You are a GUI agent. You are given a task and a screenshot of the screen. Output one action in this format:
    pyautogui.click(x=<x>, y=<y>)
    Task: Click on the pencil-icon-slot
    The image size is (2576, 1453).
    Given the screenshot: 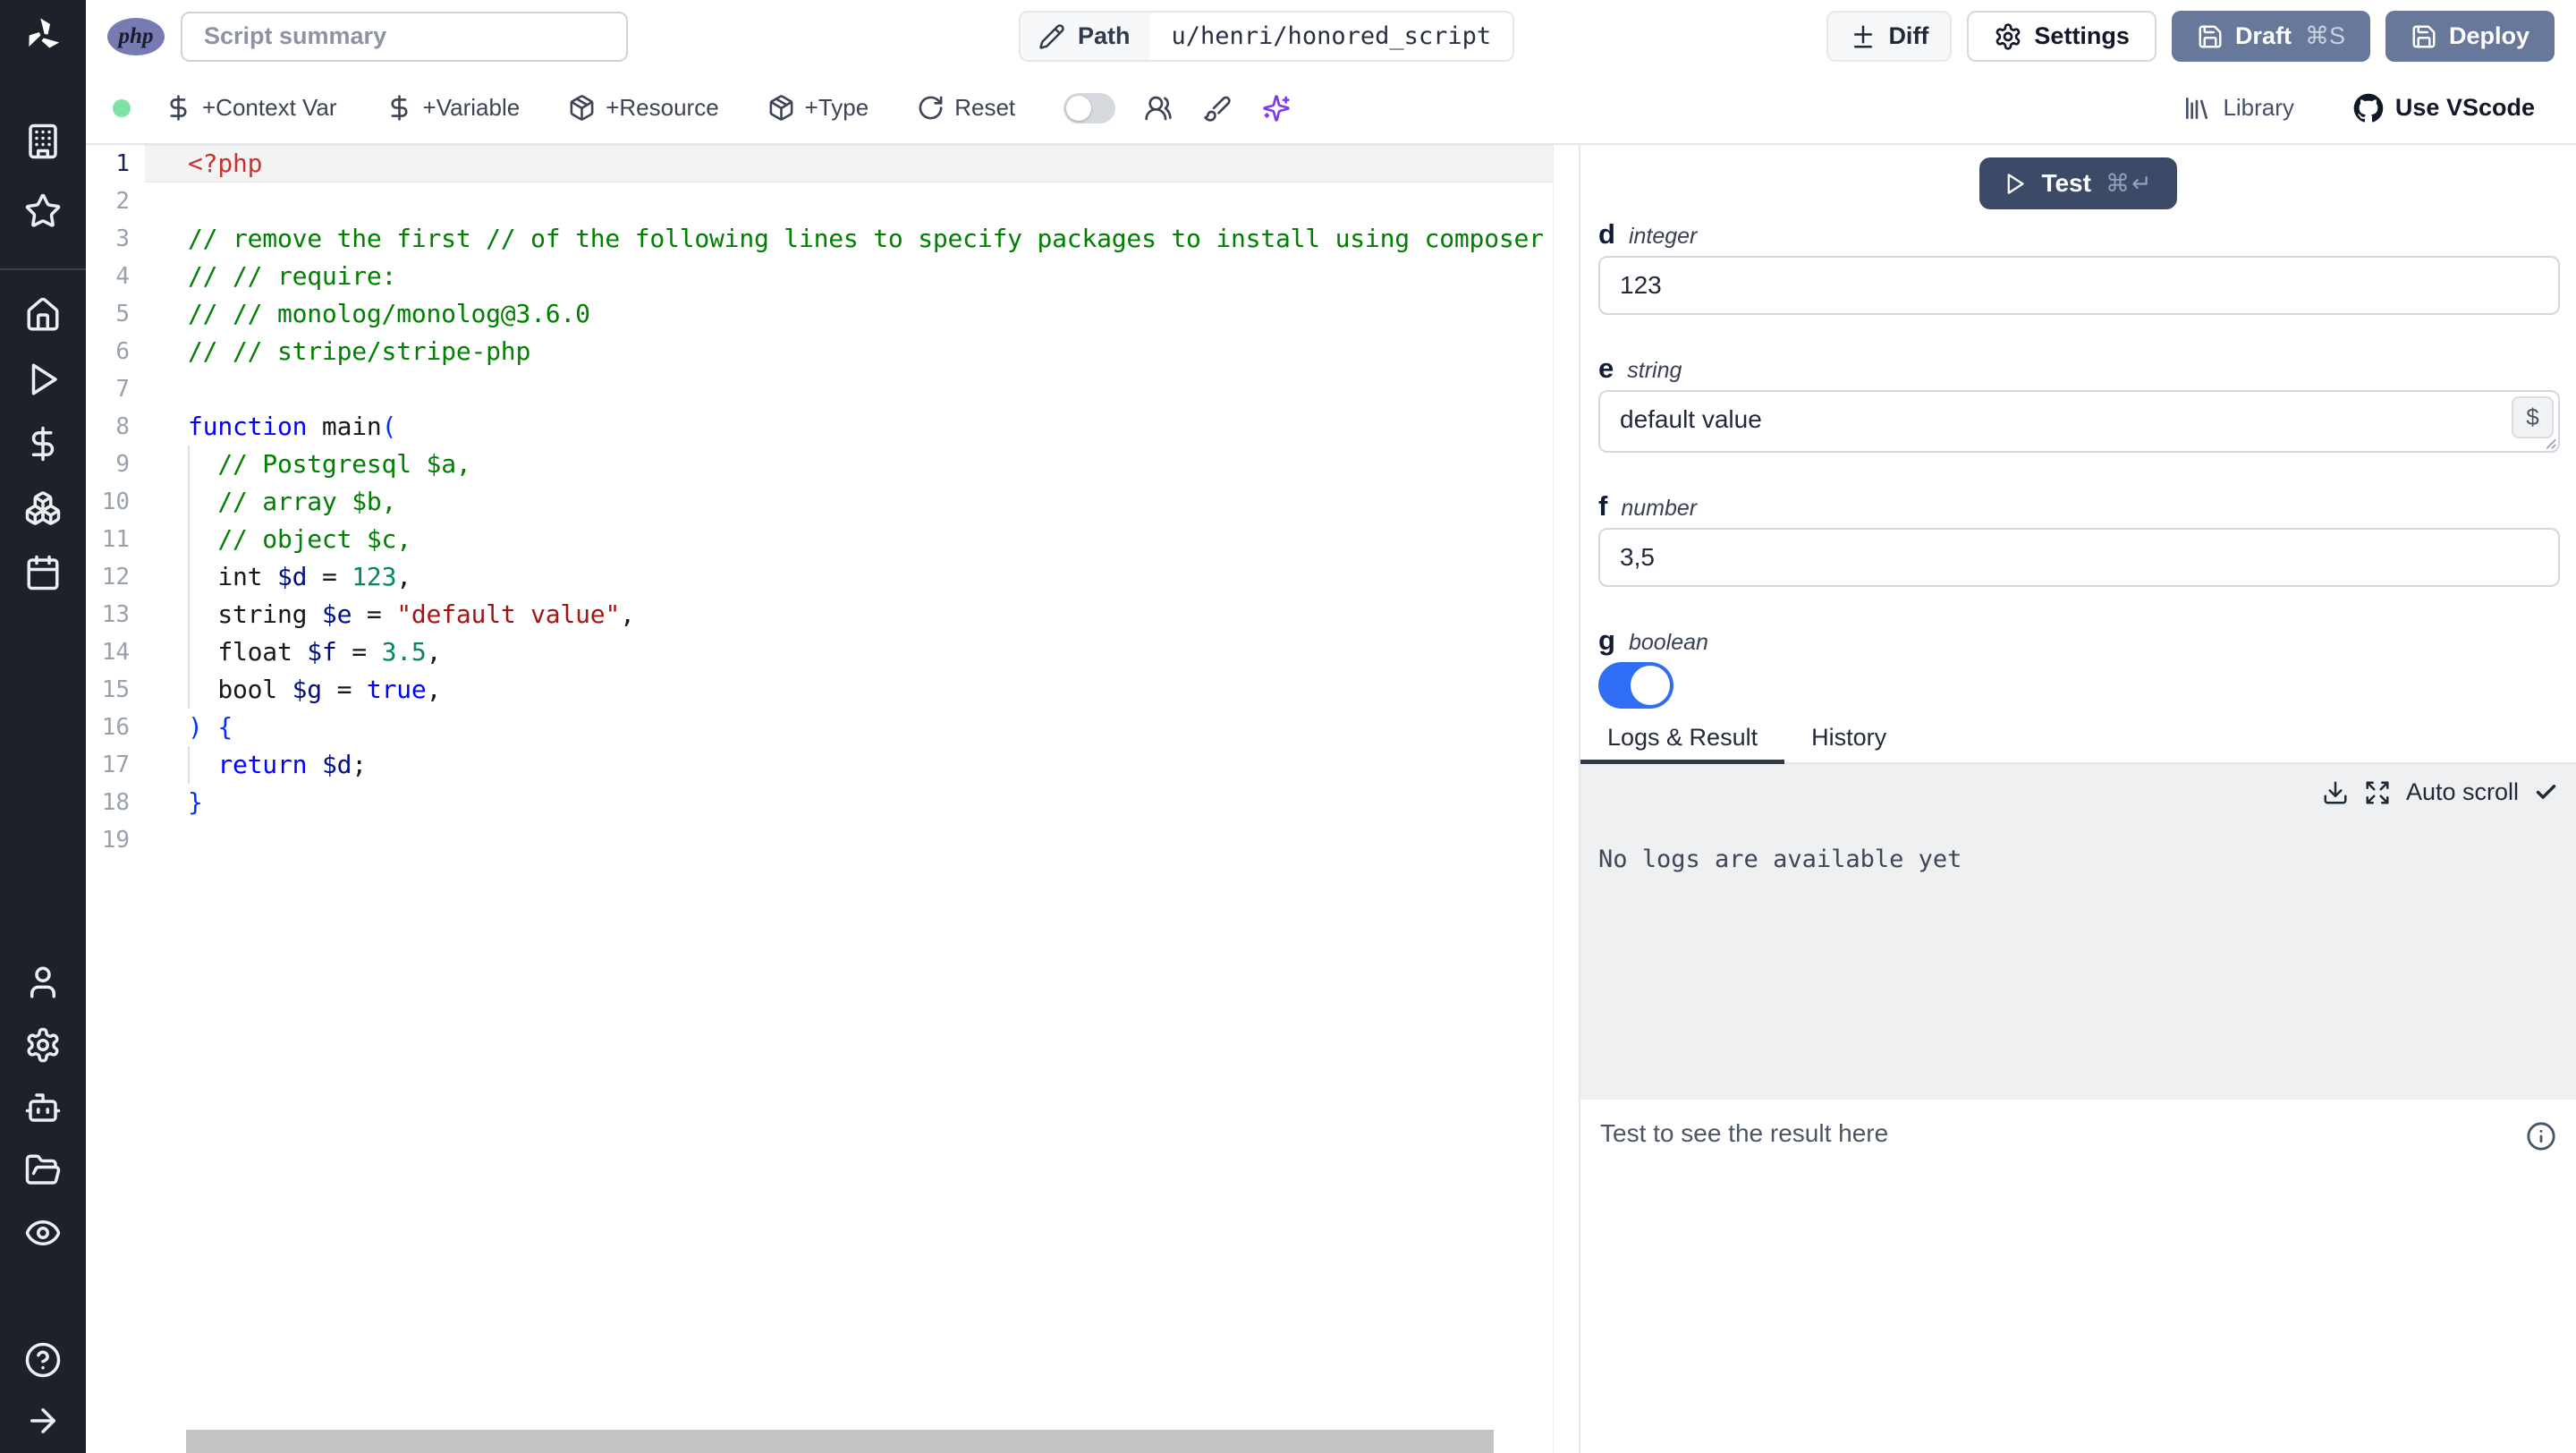 What is the action you would take?
    pyautogui.click(x=1051, y=36)
    